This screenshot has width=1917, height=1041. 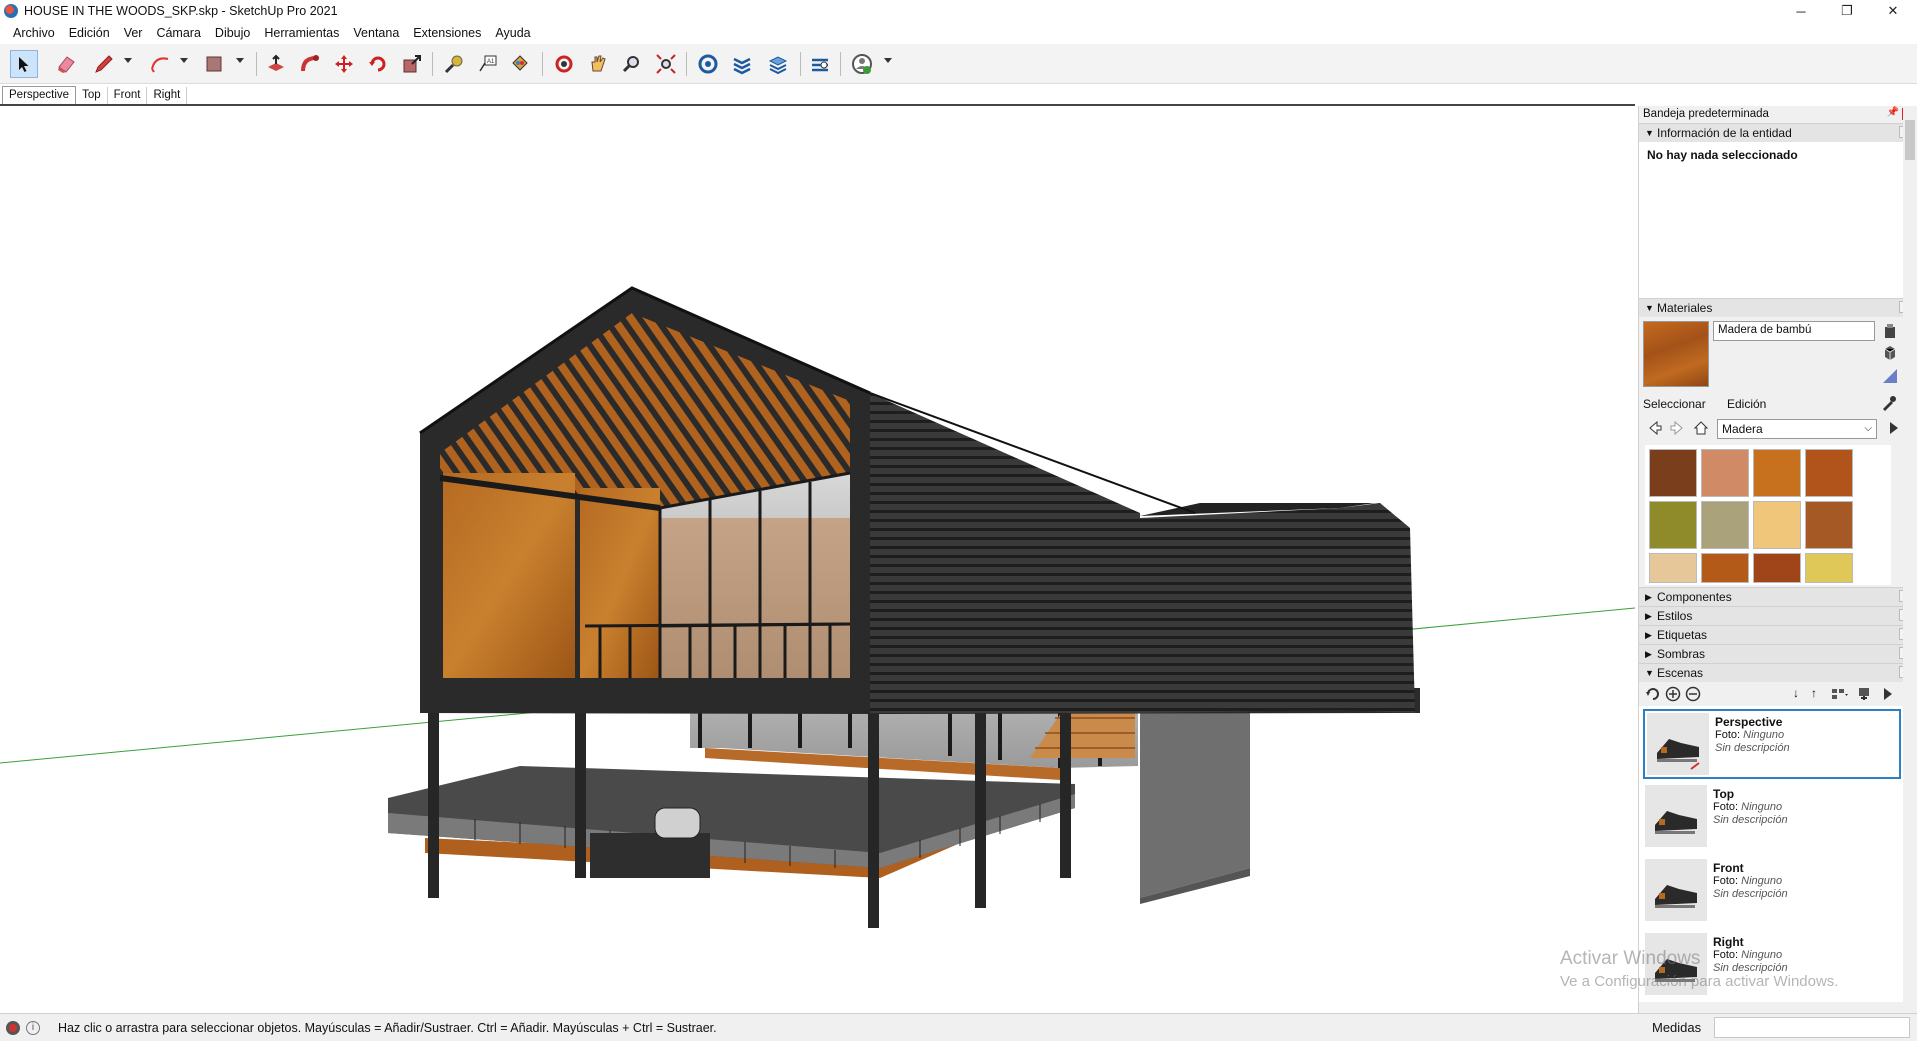 I want to click on materials-nav: Madera ⌵, so click(x=1778, y=429).